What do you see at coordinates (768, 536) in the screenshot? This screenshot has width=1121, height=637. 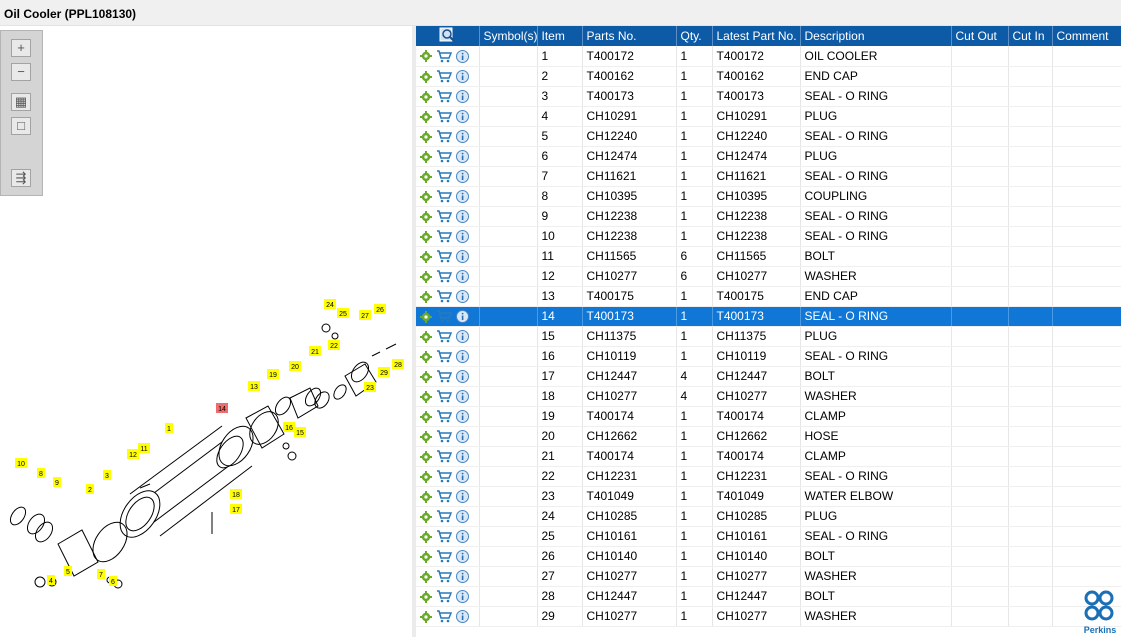 I see `table-row: 25 CH10161 1 CH10161 SEAL - O RING` at bounding box center [768, 536].